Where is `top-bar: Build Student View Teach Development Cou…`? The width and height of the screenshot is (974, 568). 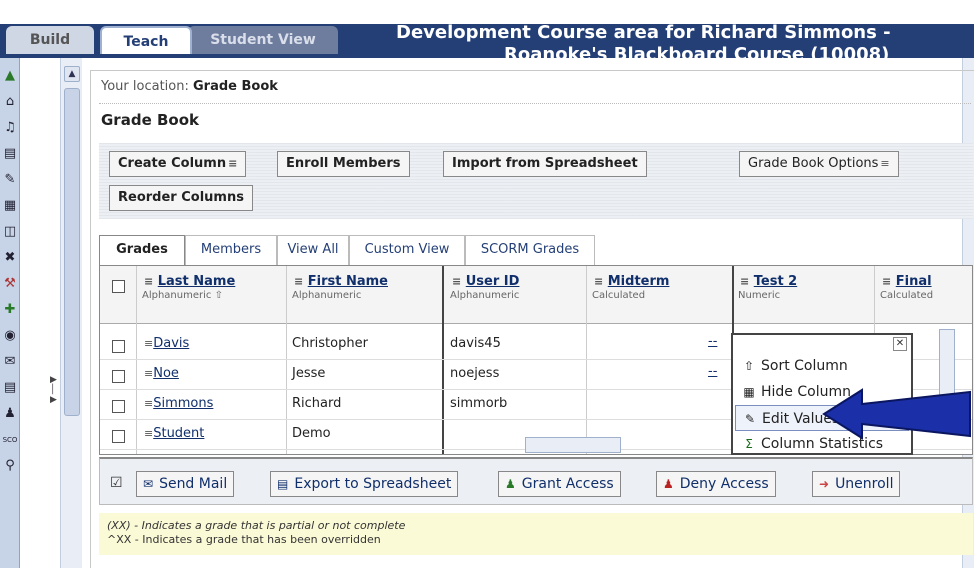
top-bar: Build Student View Teach Development Cou… is located at coordinates (487, 29).